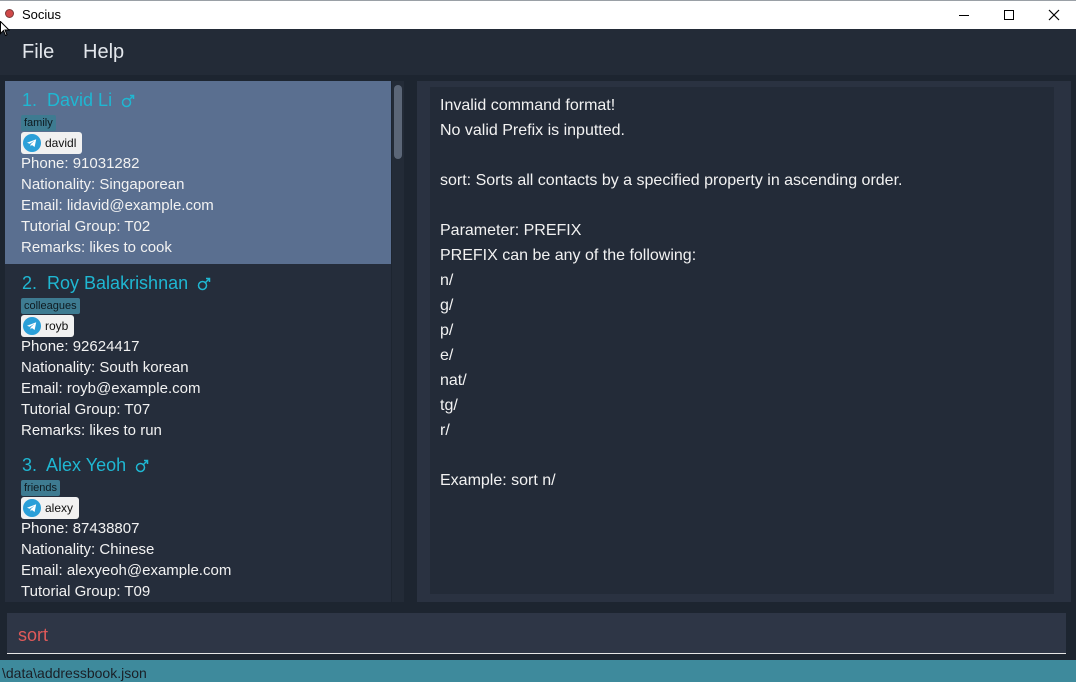  What do you see at coordinates (126, 570) in the screenshot?
I see `contact-email: Email: alexyeoh@example.com` at bounding box center [126, 570].